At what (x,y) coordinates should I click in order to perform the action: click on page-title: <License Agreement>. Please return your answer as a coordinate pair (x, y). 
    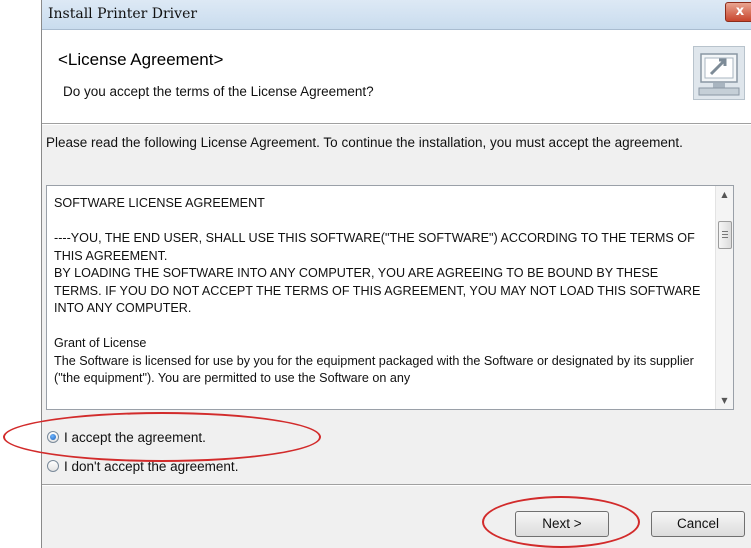
    Looking at the image, I should click on (141, 59).